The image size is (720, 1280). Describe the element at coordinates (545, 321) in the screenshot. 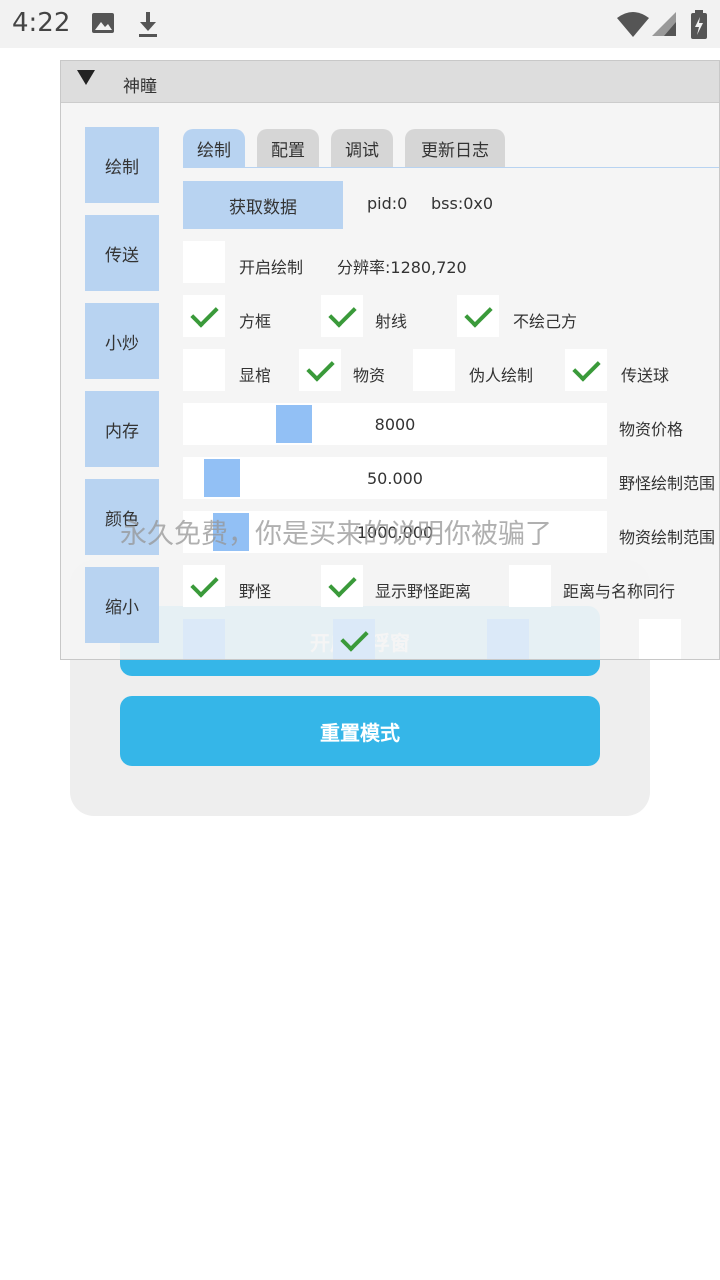

I see `no-self-label: 不绘己方` at that location.